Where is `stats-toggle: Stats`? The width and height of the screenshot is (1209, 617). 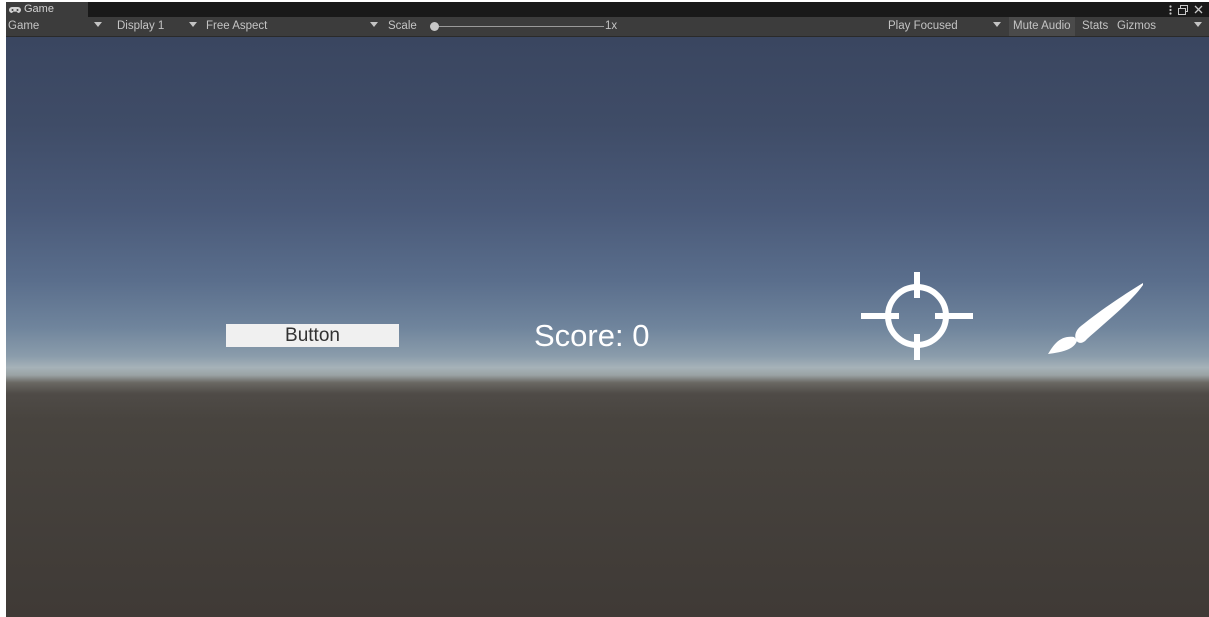 stats-toggle: Stats is located at coordinates (1095, 26).